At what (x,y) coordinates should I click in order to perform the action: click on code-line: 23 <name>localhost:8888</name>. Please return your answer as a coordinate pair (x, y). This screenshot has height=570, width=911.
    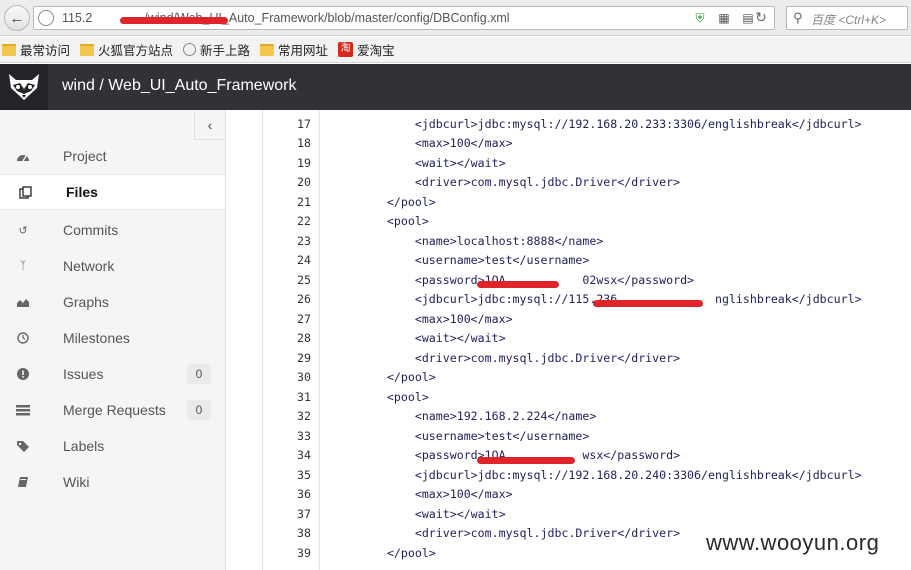
    Looking at the image, I should click on (587, 244).